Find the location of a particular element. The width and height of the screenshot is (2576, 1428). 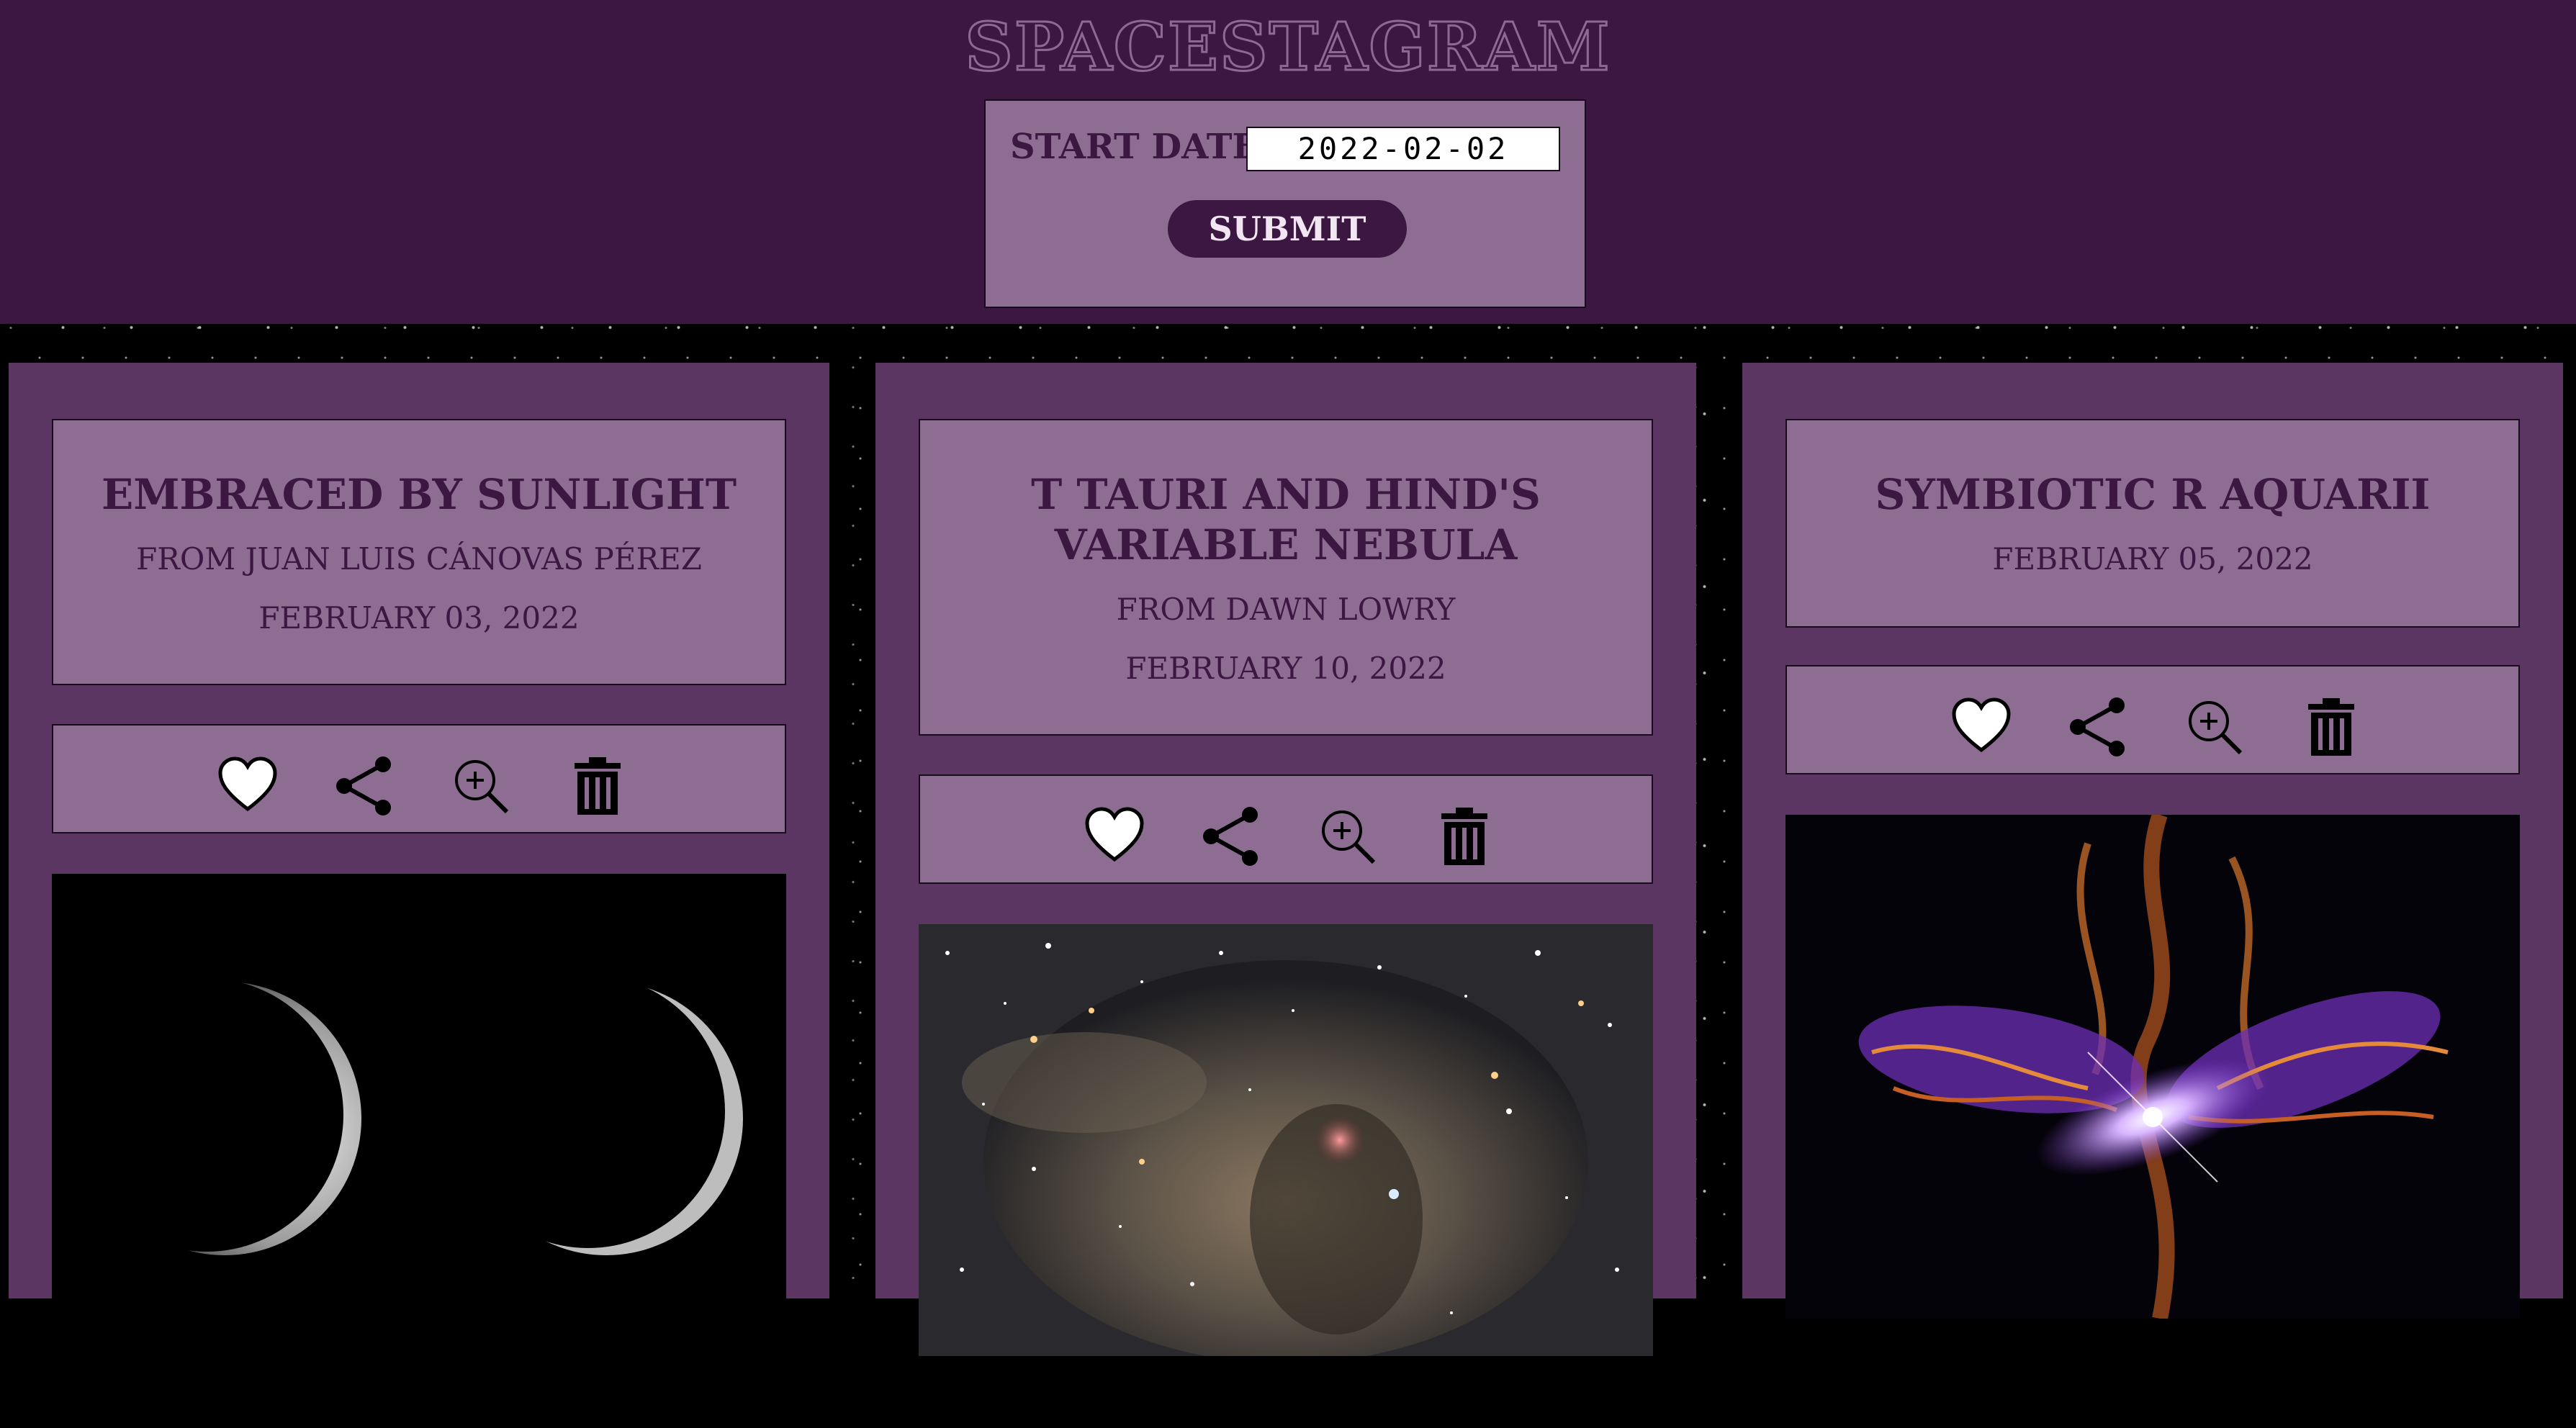

card-title: T TAURI AND HIND'S VARIABLE NEBULA is located at coordinates (1286, 519).